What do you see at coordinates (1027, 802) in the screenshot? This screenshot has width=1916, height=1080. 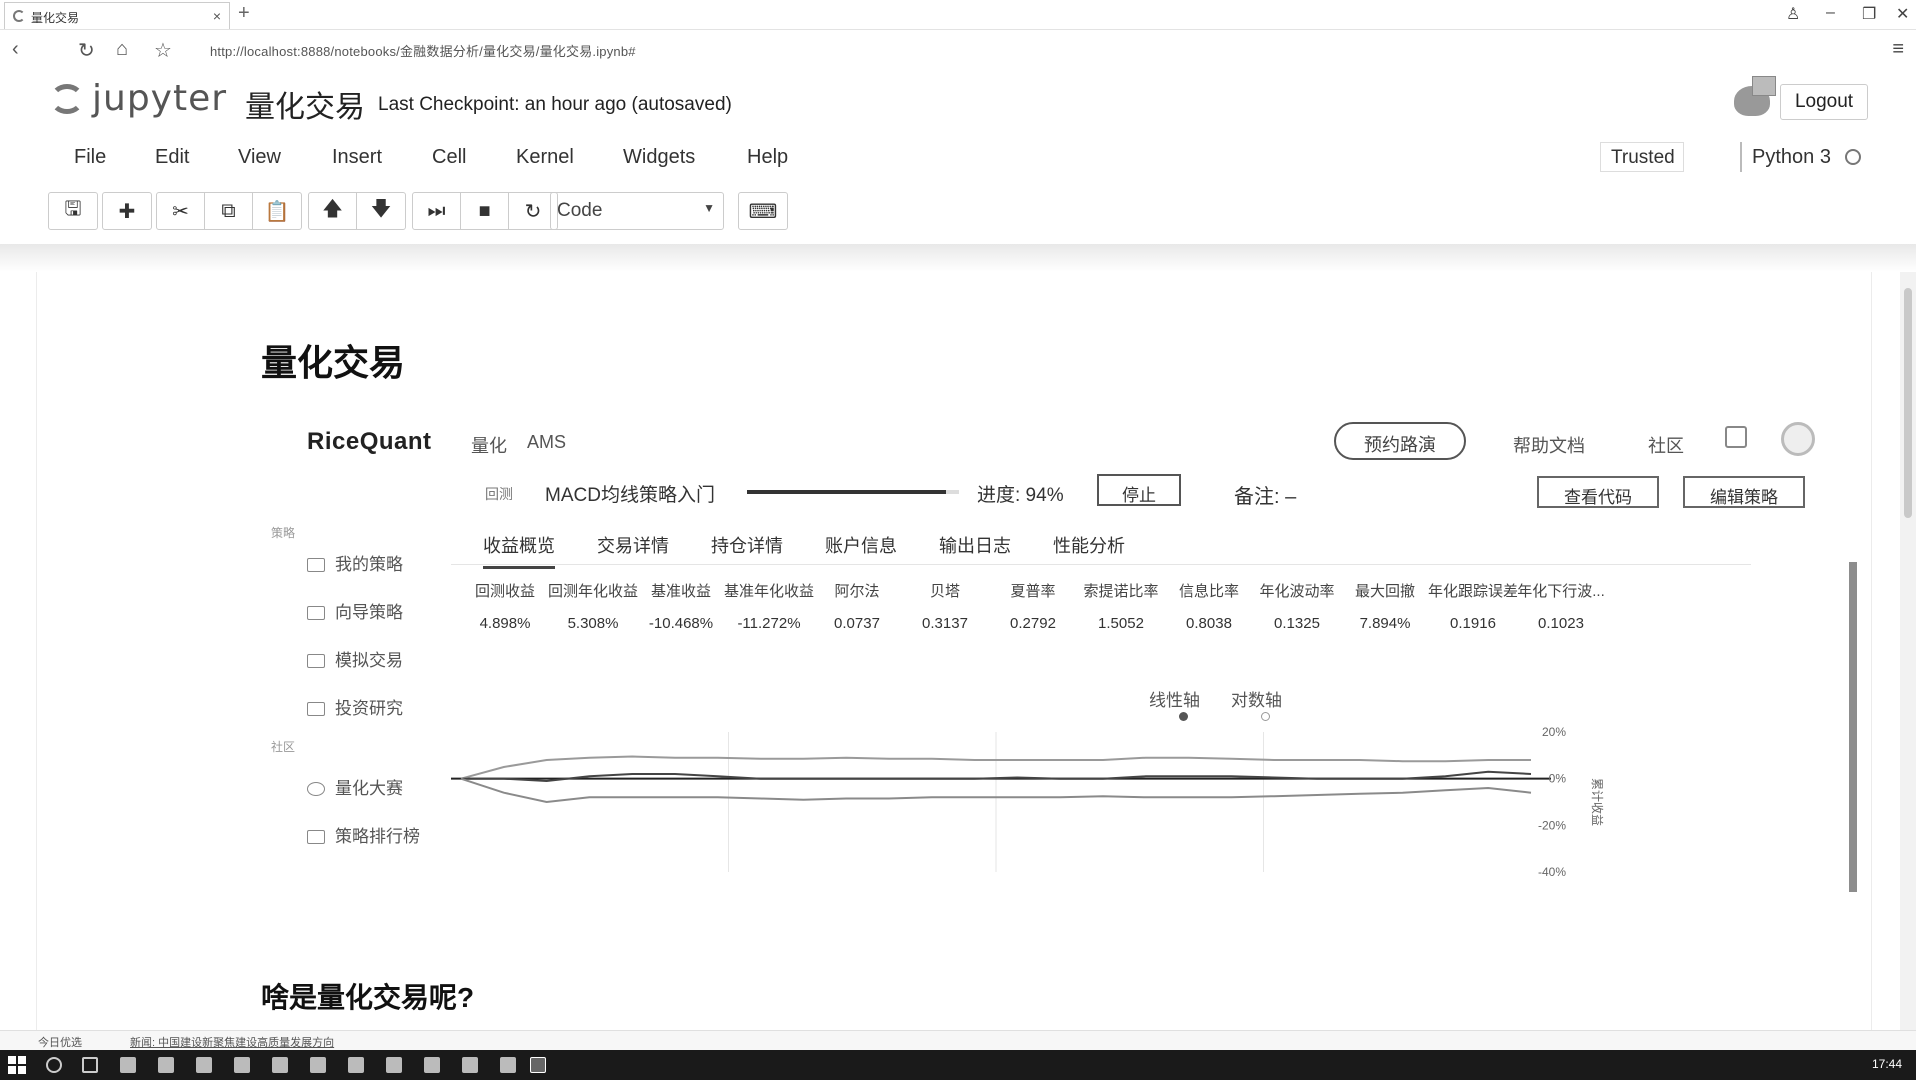 I see `returns-chart: 20% 0% -20% -40% 累计收益` at bounding box center [1027, 802].